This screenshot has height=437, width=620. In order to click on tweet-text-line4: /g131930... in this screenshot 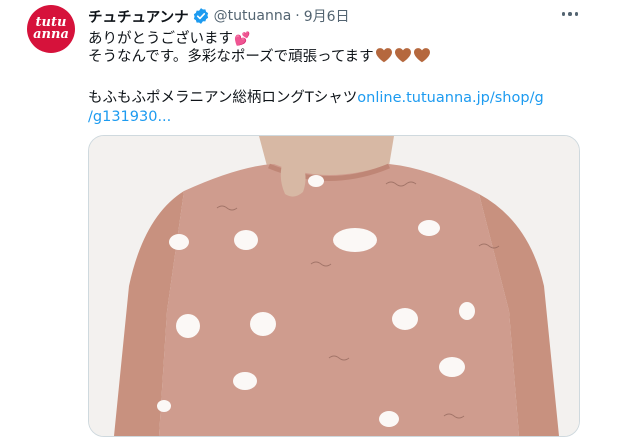, I will do `click(129, 117)`.